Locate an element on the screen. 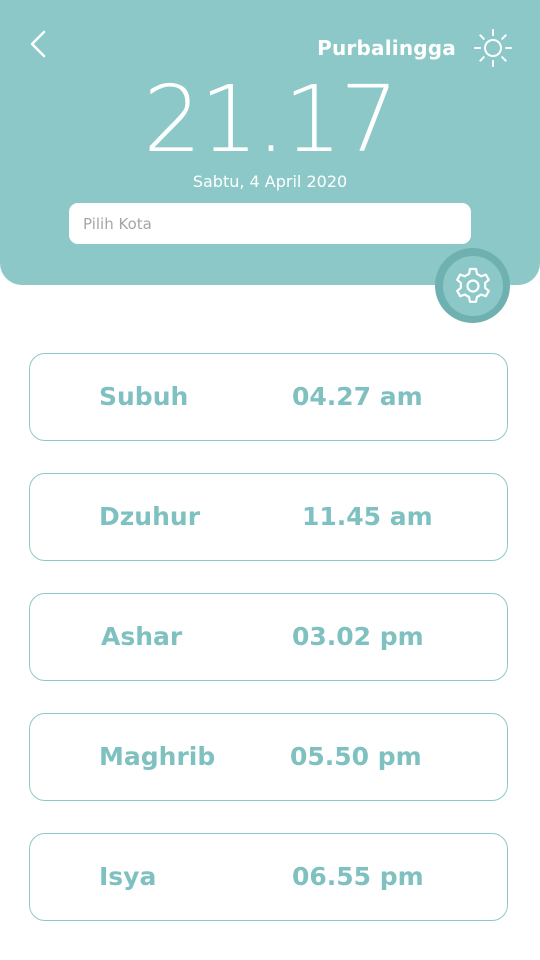 Image resolution: width=540 pixels, height=960 pixels. sun-icon is located at coordinates (493, 48).